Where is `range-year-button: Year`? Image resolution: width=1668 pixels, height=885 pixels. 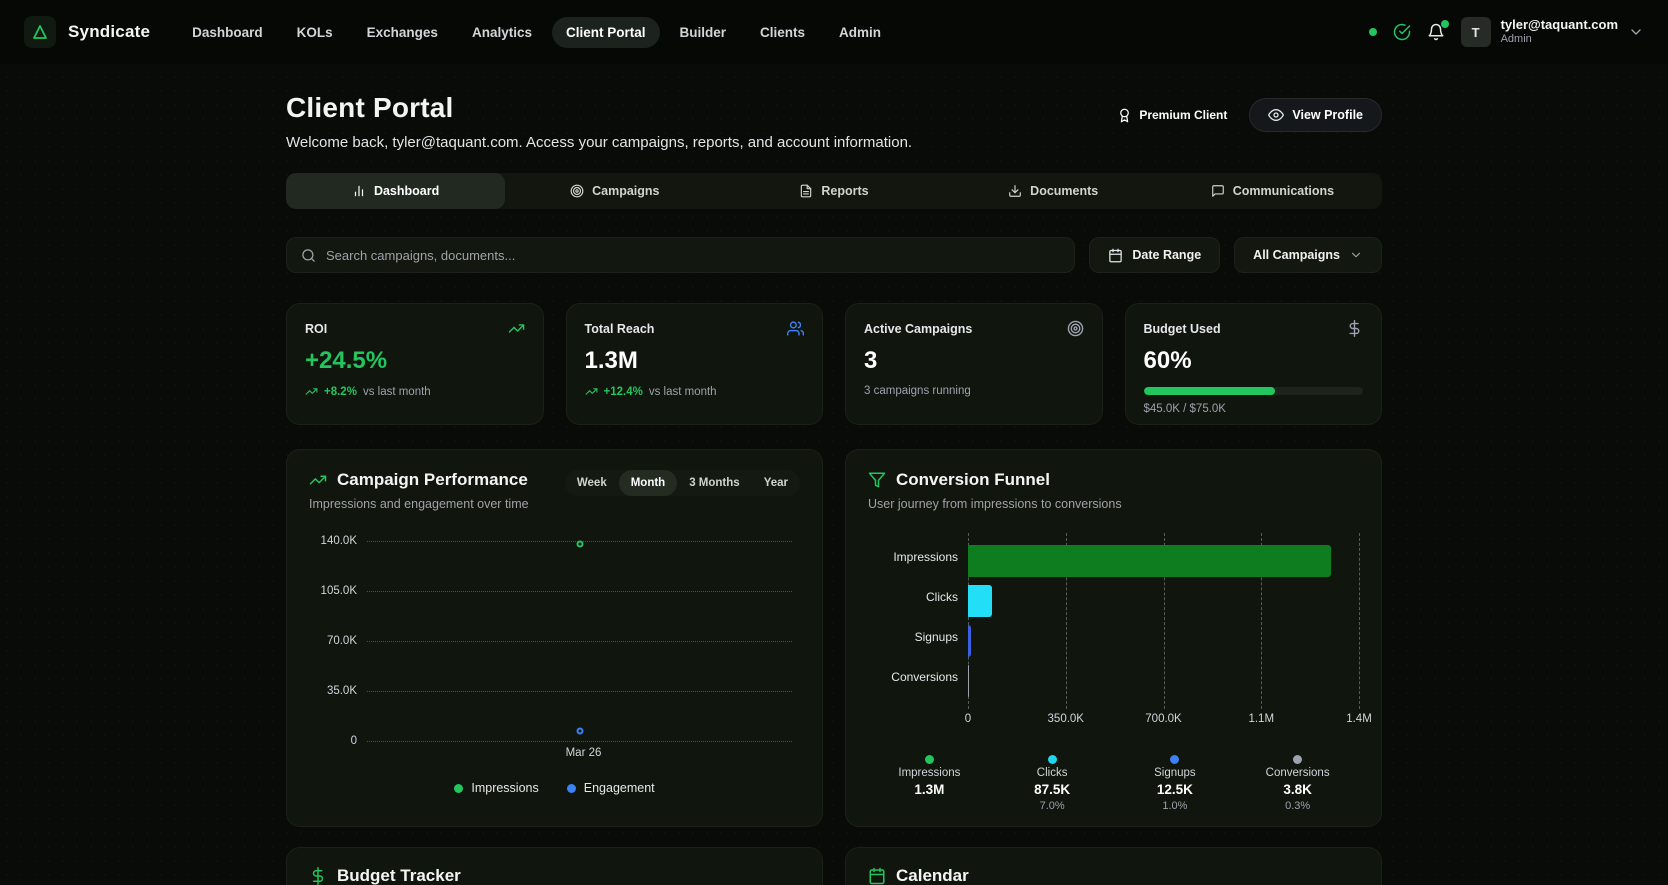
range-year-button: Year is located at coordinates (776, 483).